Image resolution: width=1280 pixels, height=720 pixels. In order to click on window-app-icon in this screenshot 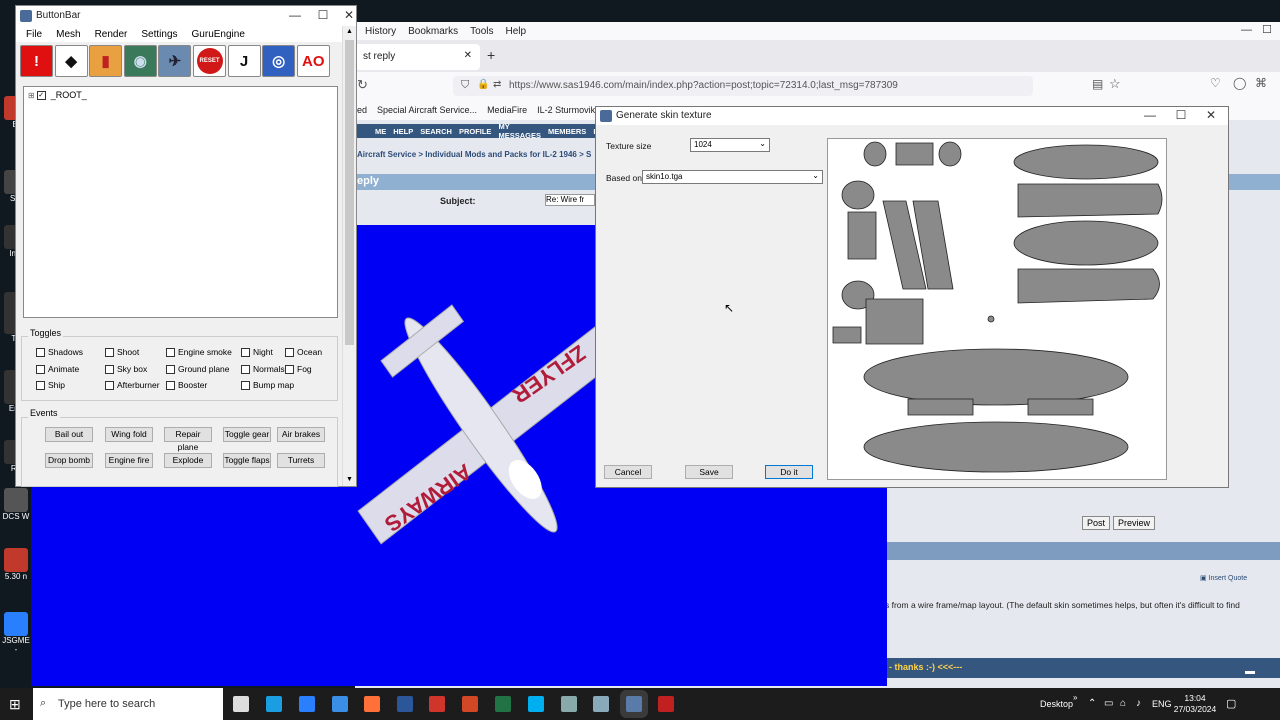, I will do `click(601, 704)`.